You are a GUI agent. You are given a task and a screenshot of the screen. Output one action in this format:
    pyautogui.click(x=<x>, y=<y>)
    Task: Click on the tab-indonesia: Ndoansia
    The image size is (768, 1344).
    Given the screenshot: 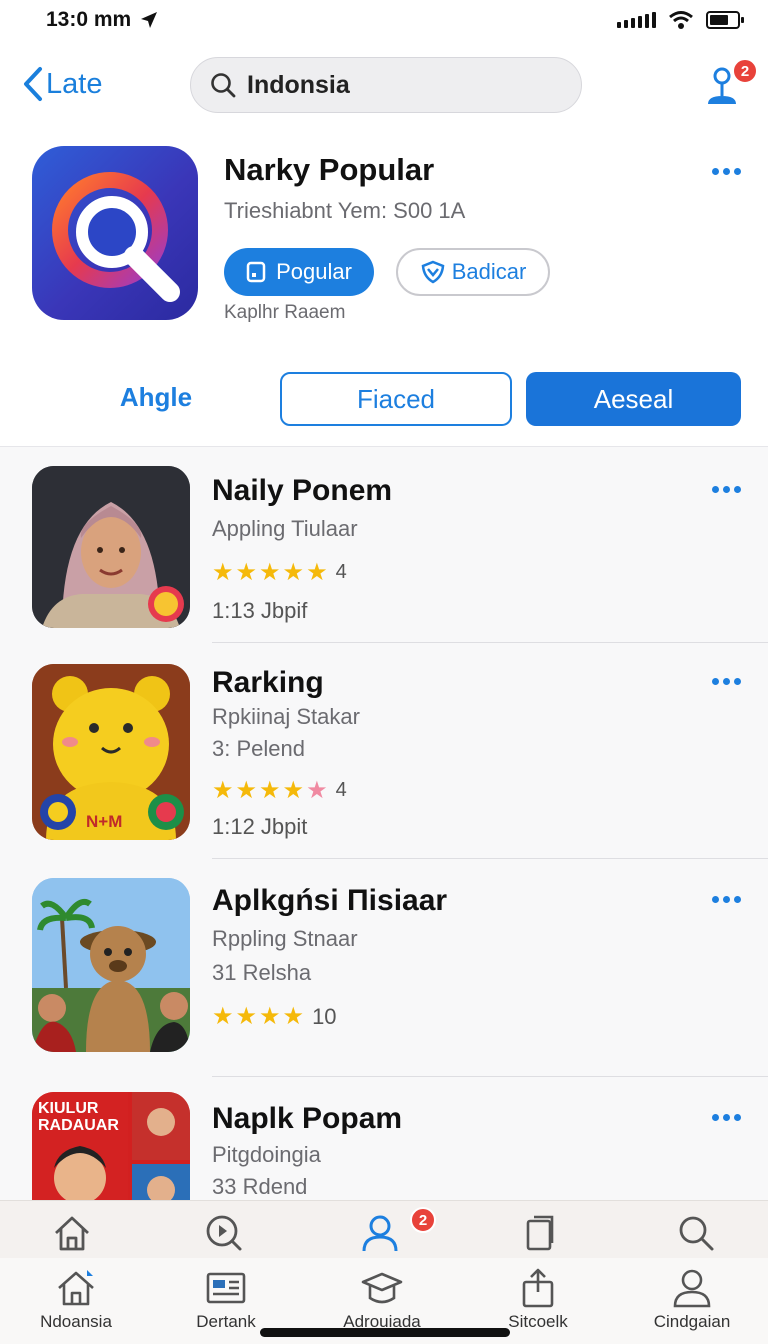 What is the action you would take?
    pyautogui.click(x=76, y=1300)
    